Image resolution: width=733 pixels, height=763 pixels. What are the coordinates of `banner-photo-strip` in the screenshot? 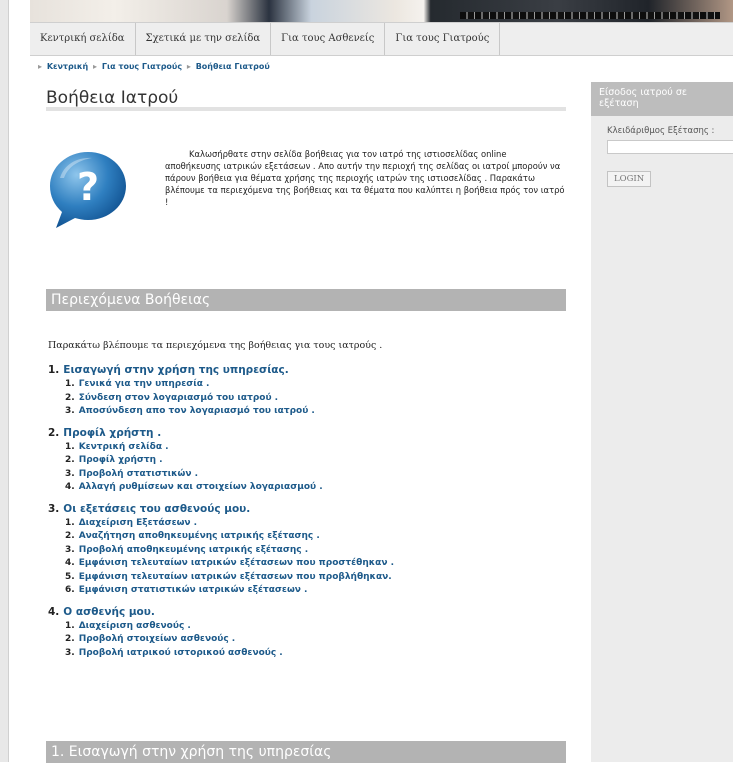 It's located at (590, 15).